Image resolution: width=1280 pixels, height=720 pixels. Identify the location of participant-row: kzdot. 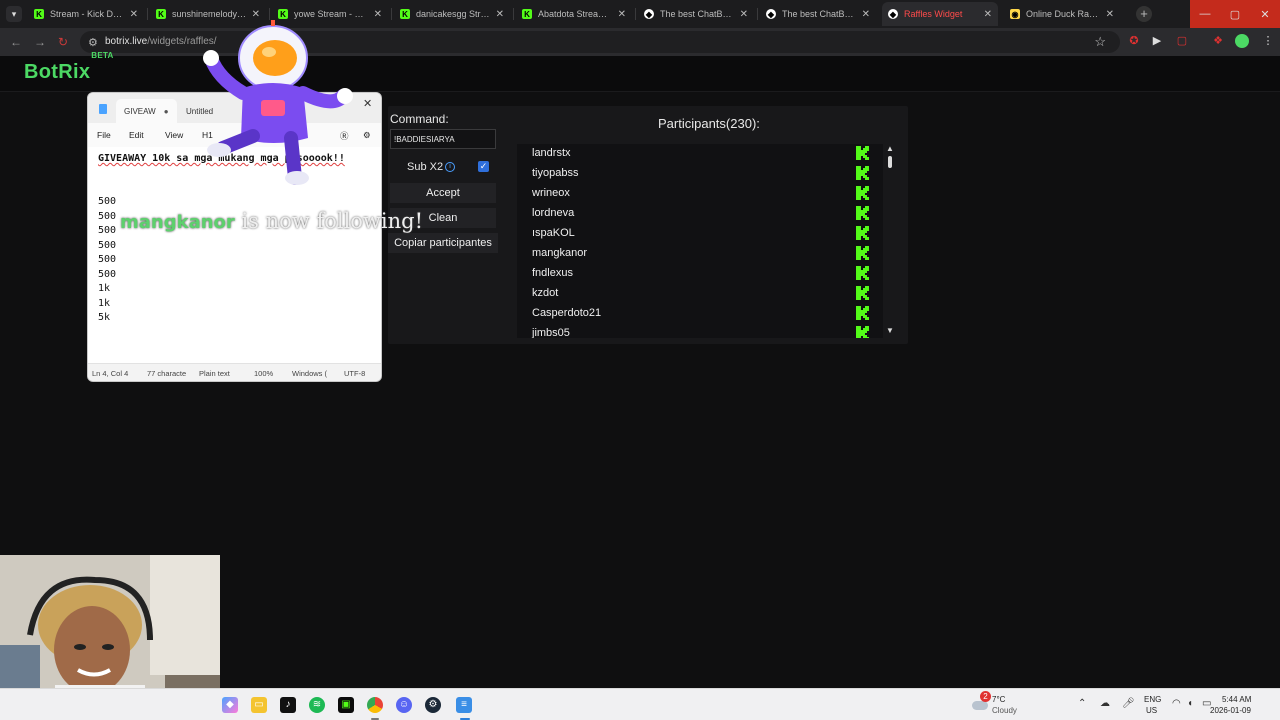
(701, 294).